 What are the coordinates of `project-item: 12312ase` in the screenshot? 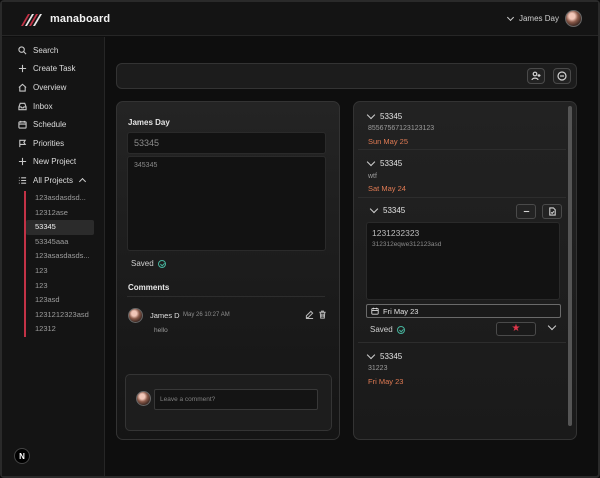 It's located at (60, 213).